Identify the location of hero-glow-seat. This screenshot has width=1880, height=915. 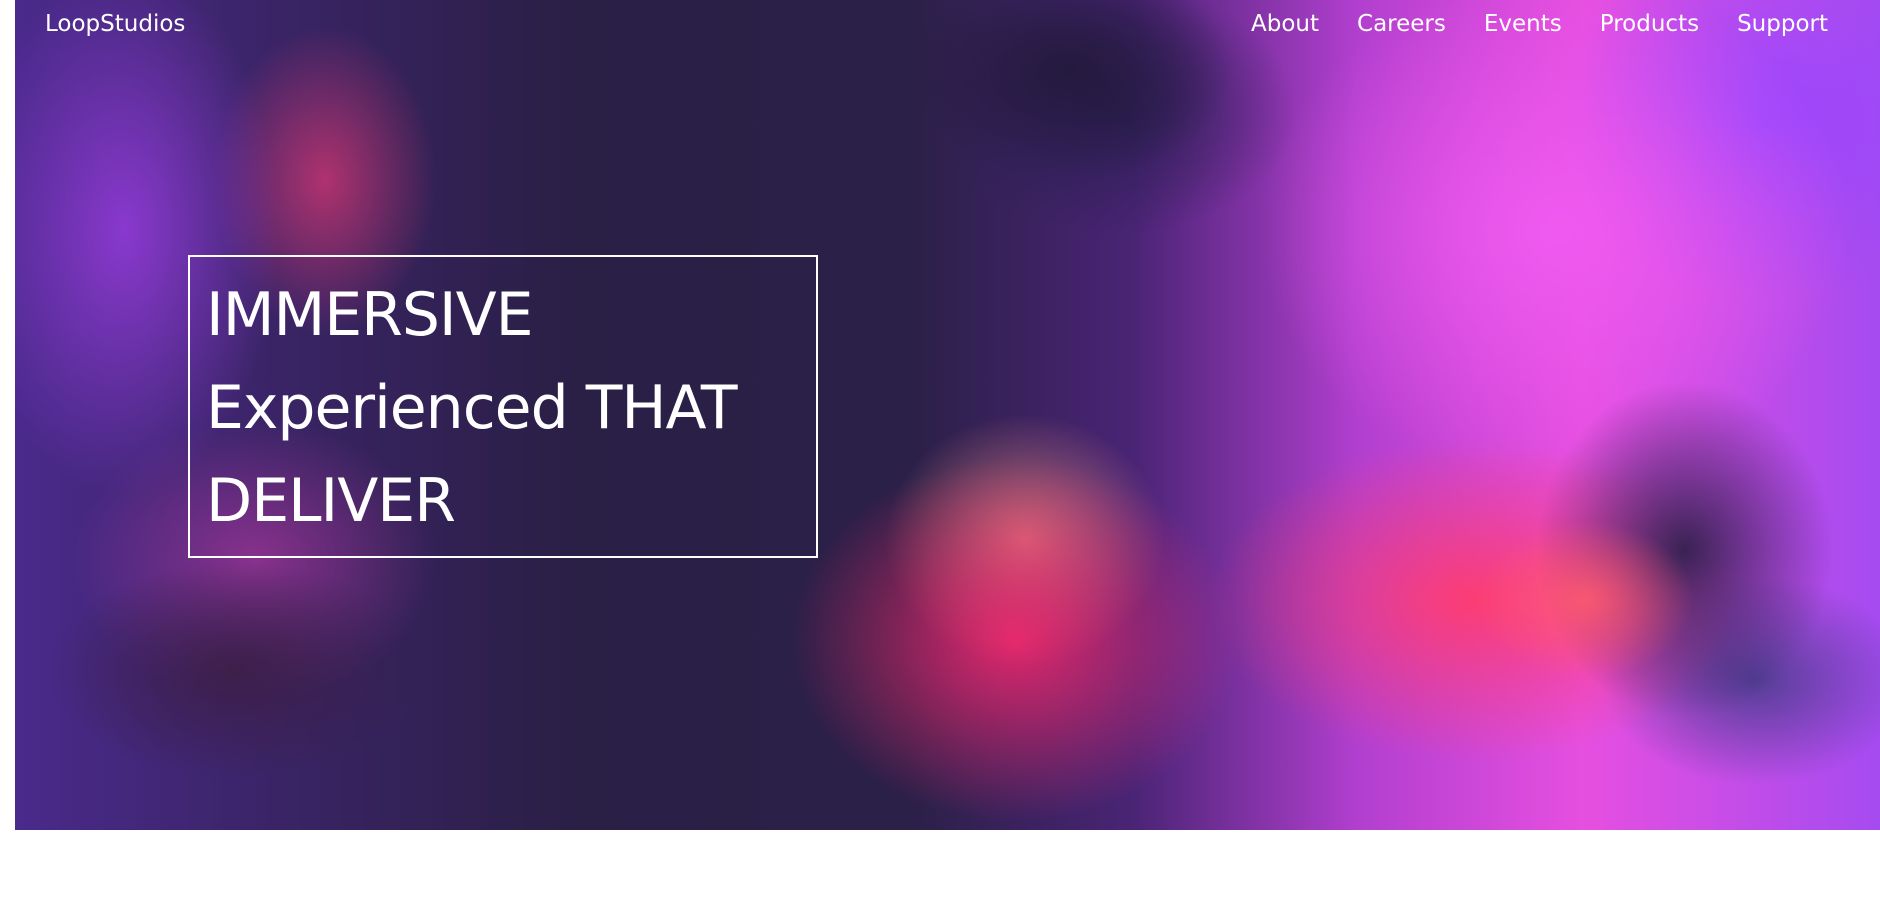
(235, 670).